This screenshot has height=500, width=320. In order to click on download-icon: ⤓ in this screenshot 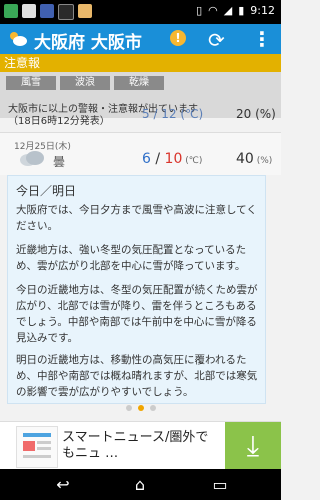, I will do `click(253, 446)`.